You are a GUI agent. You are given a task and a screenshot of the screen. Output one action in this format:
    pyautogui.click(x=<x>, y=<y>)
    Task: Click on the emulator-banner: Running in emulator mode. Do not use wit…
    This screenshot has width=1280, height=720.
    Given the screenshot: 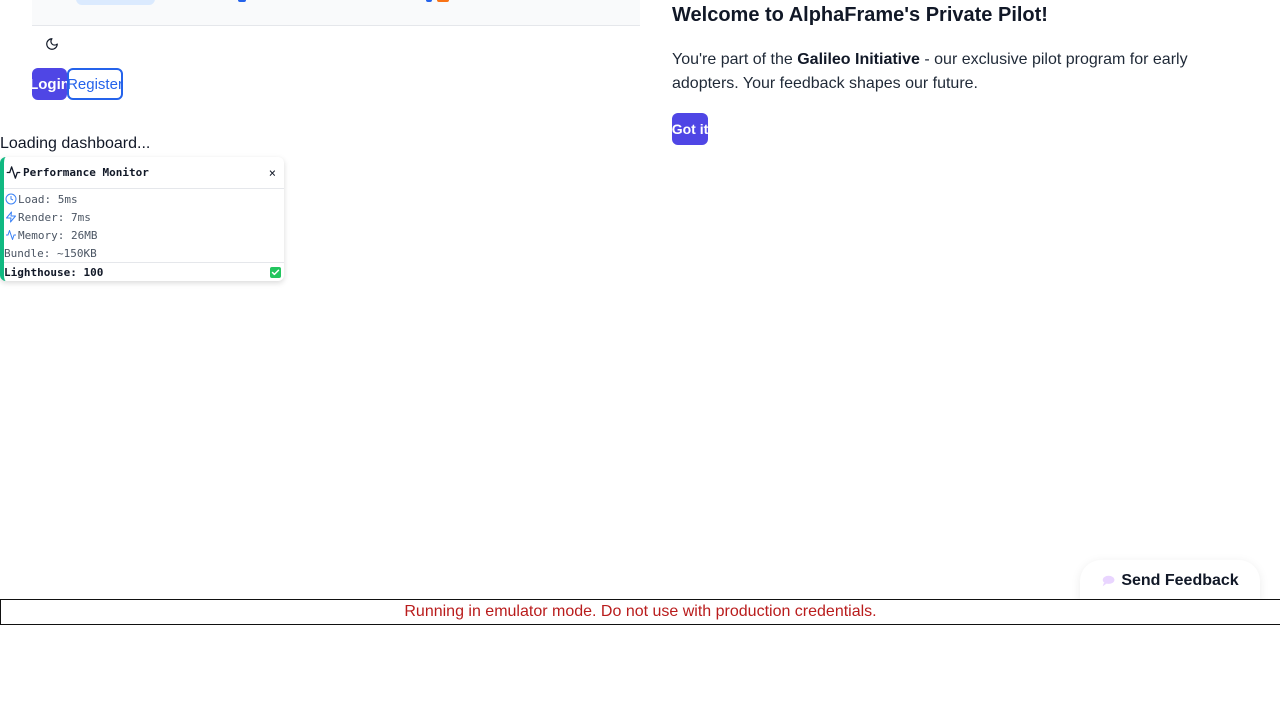 What is the action you would take?
    pyautogui.click(x=640, y=612)
    